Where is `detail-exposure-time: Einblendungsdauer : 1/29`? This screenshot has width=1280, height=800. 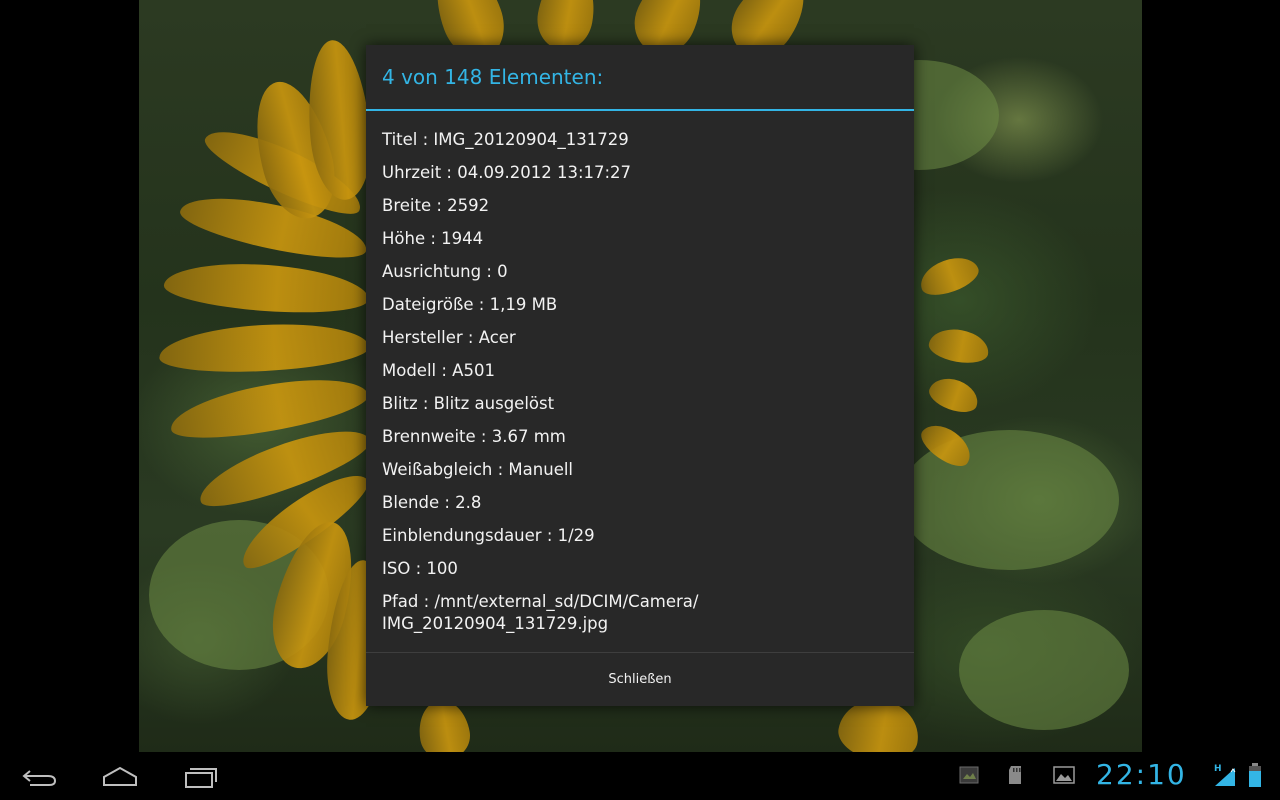
detail-exposure-time: Einblendungsdauer : 1/29 is located at coordinates (488, 535).